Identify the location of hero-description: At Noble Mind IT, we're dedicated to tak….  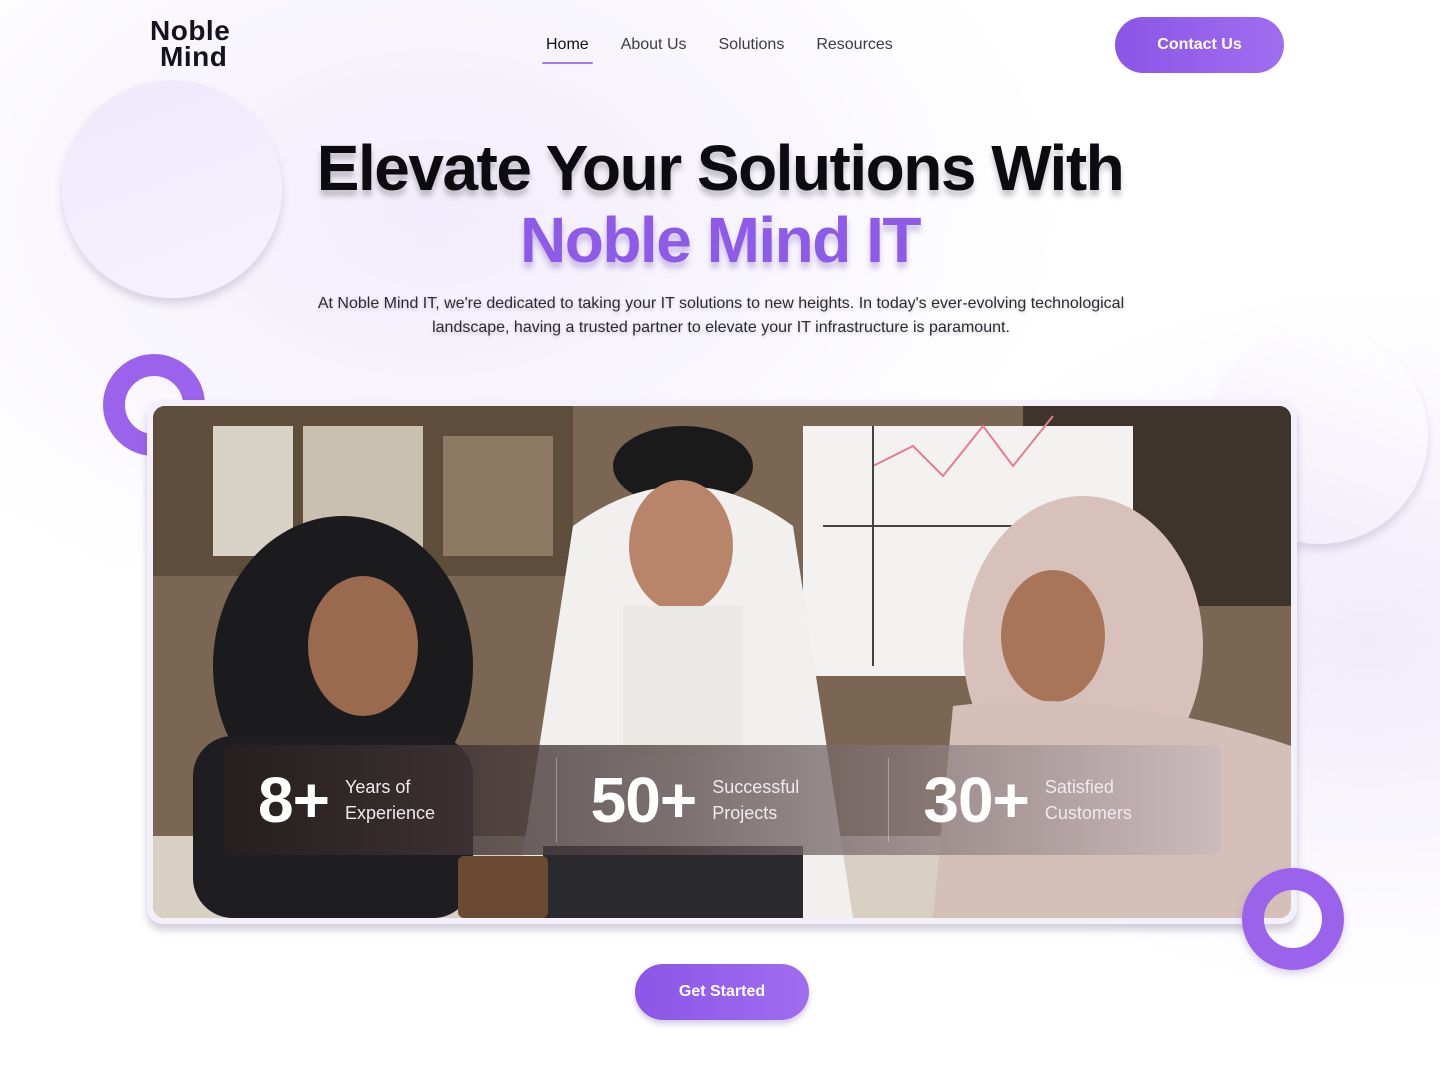
(721, 315).